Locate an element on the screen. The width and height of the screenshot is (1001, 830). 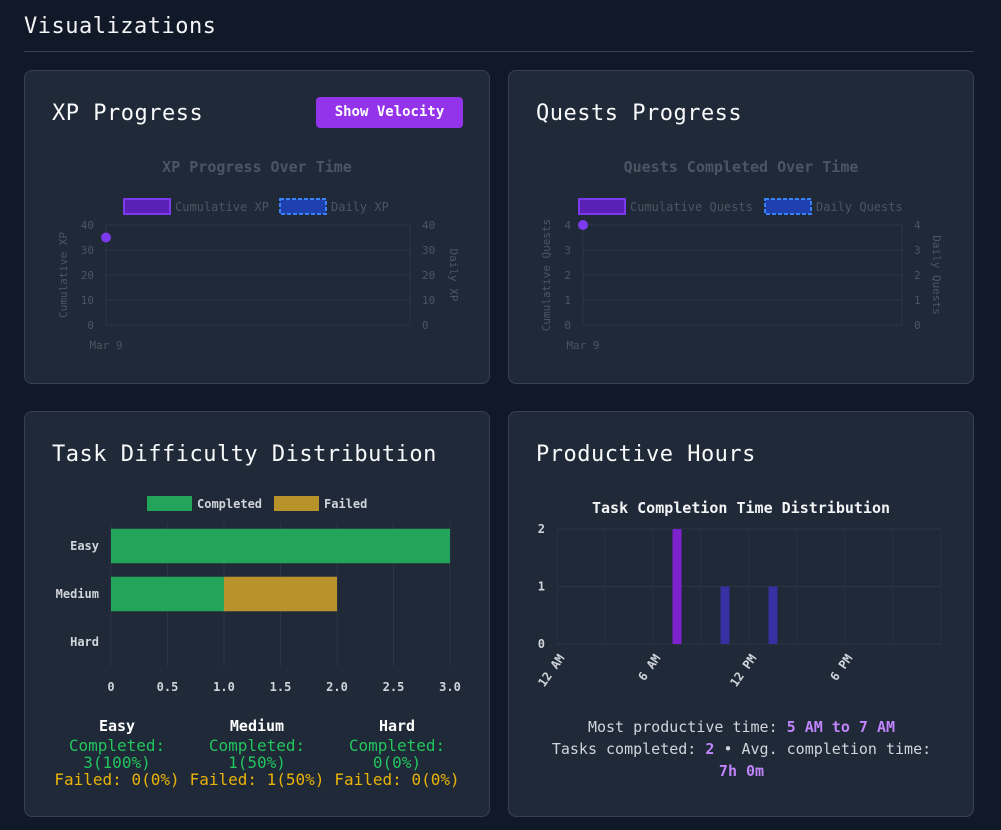
page-title: Visualizations is located at coordinates (120, 26).